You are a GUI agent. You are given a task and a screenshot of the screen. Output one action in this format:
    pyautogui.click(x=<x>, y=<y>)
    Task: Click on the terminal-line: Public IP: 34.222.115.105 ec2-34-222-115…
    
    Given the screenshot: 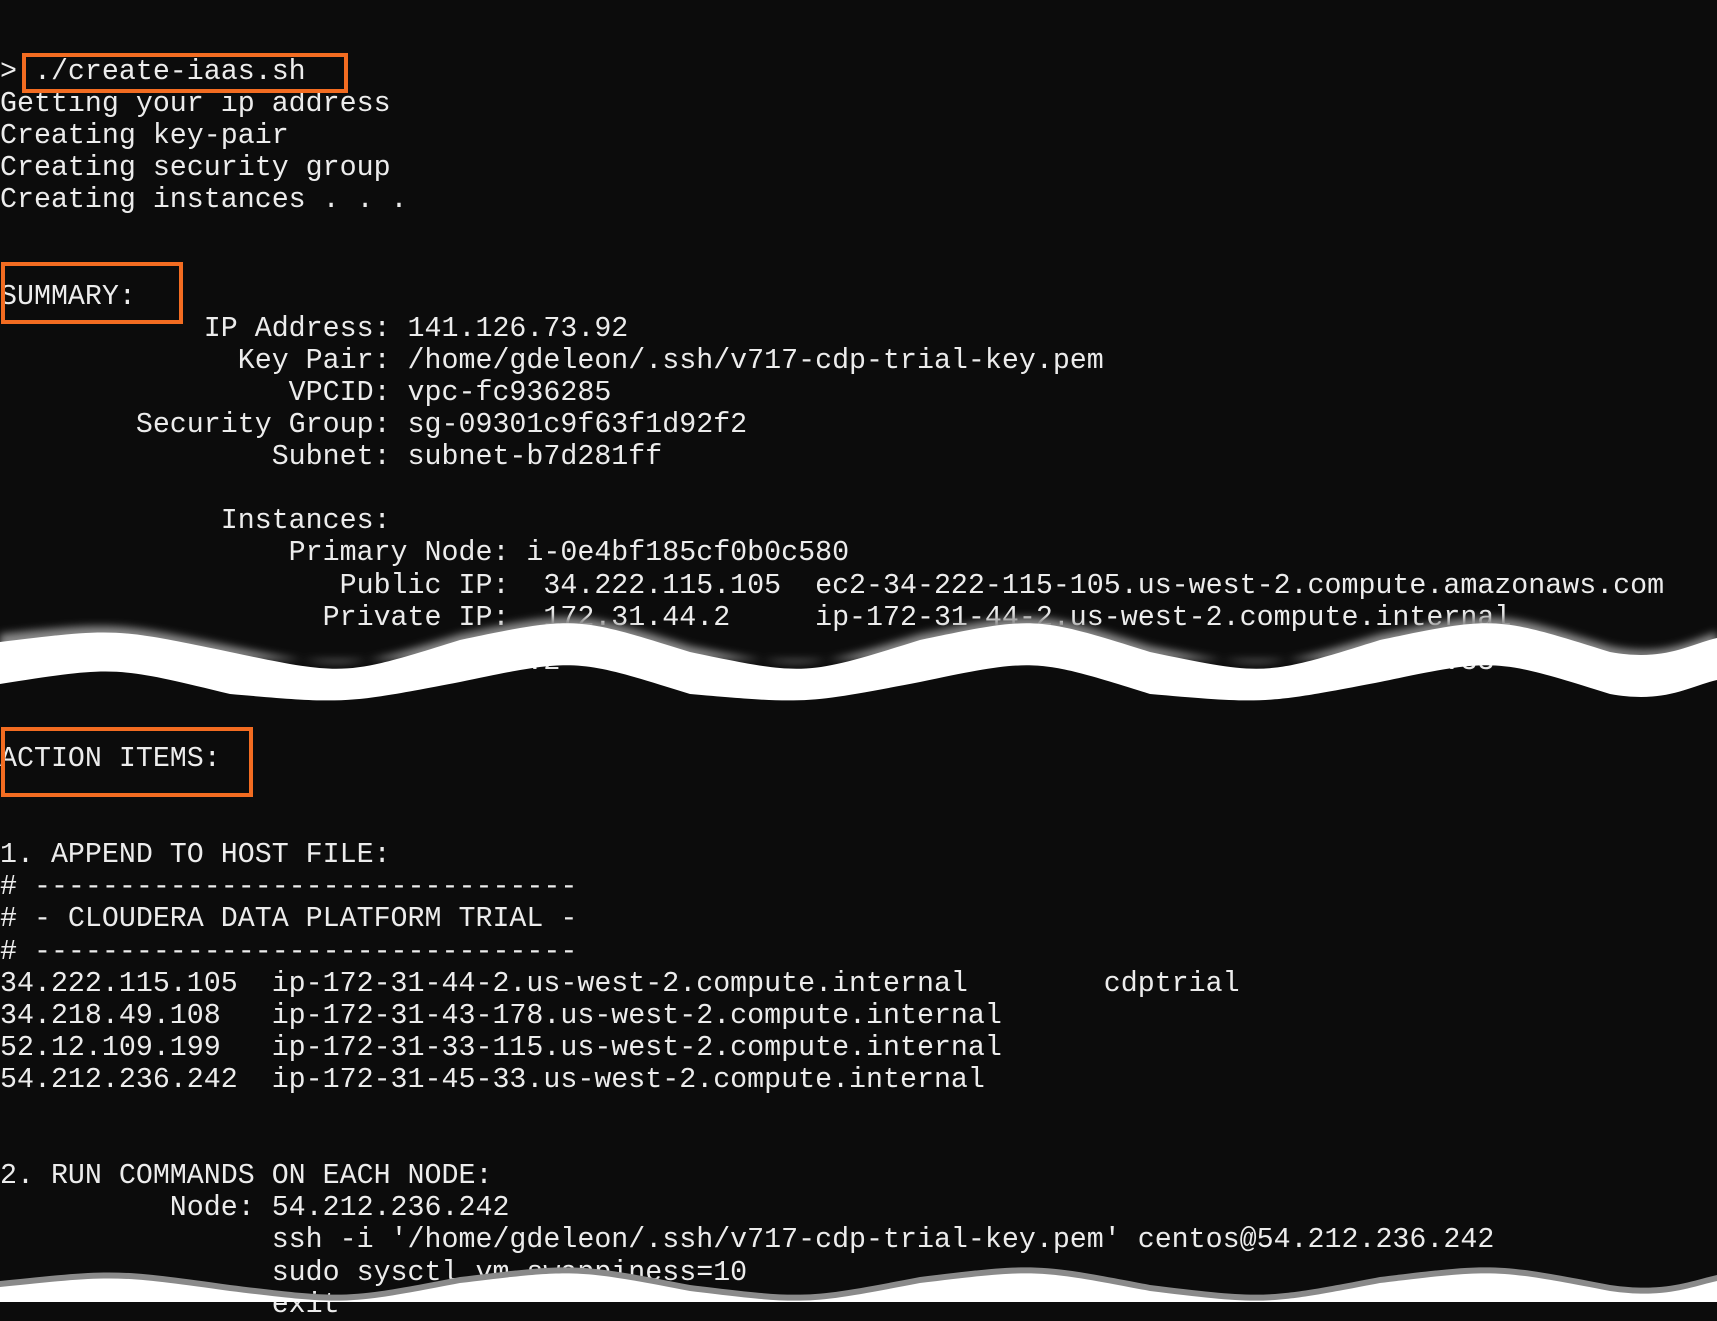 What is the action you would take?
    pyautogui.click(x=832, y=585)
    